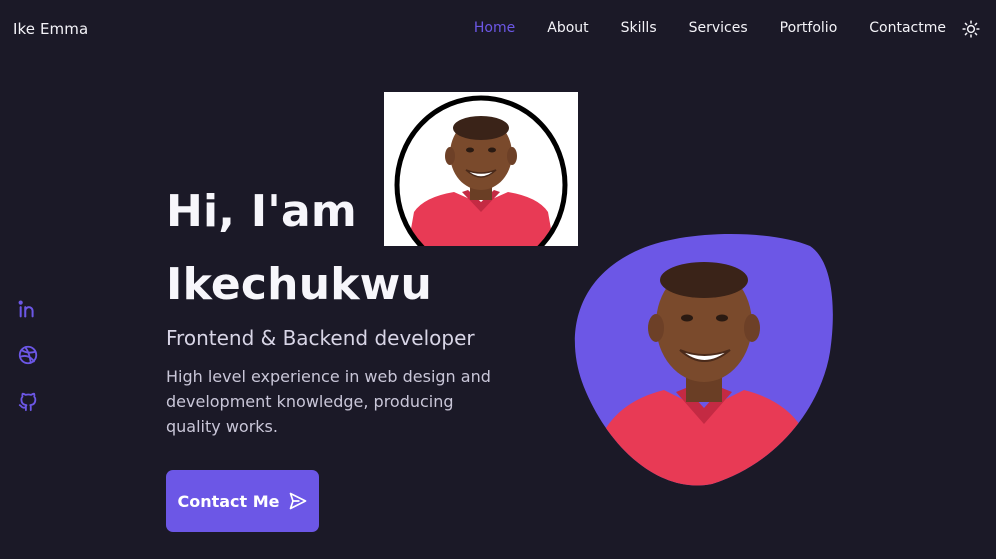 This screenshot has width=996, height=559. Describe the element at coordinates (907, 28) in the screenshot. I see `nav-link-contactme: Contactme` at that location.